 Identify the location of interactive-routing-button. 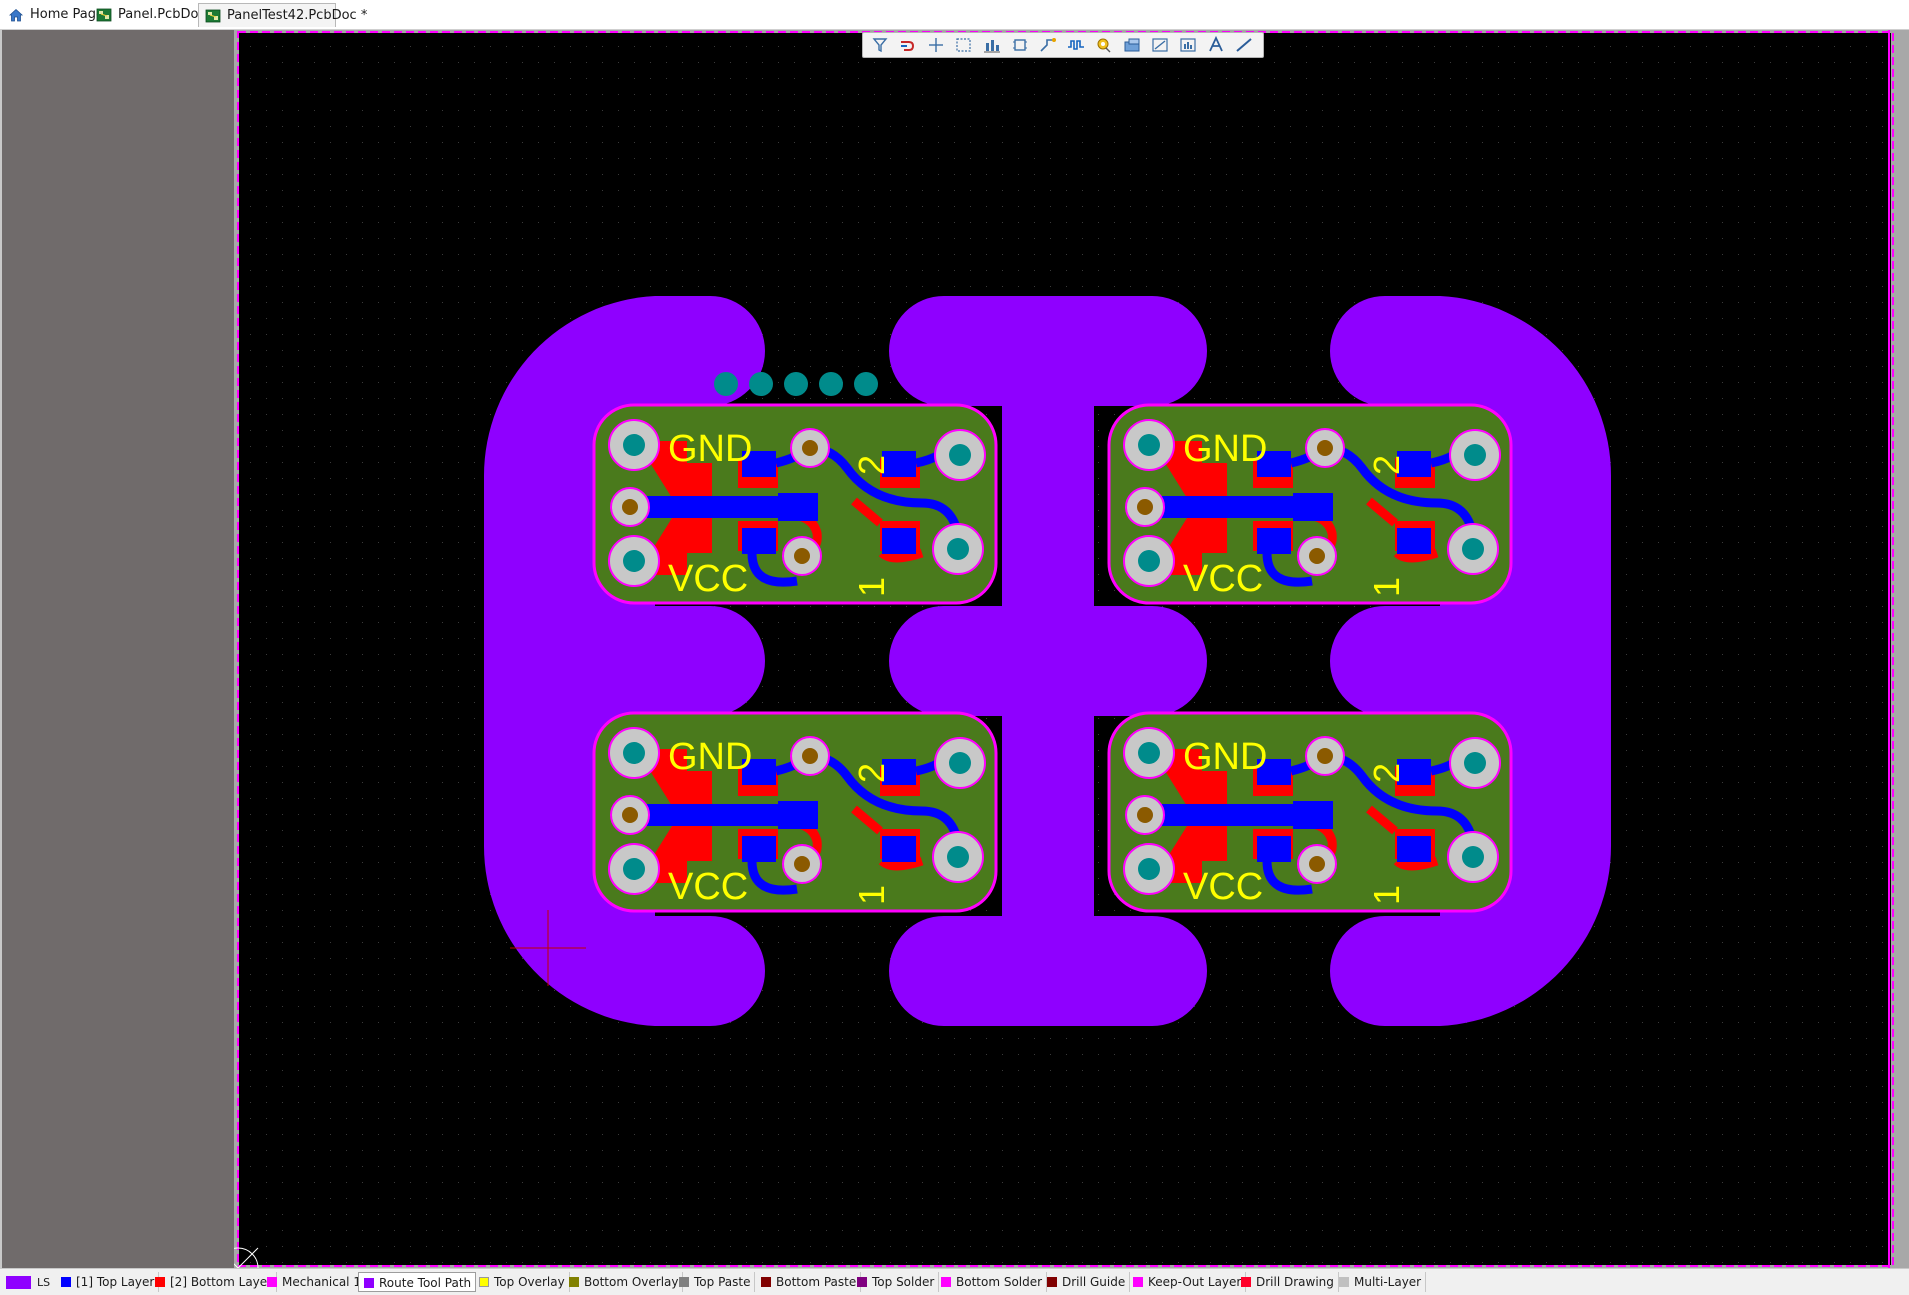
(908, 45).